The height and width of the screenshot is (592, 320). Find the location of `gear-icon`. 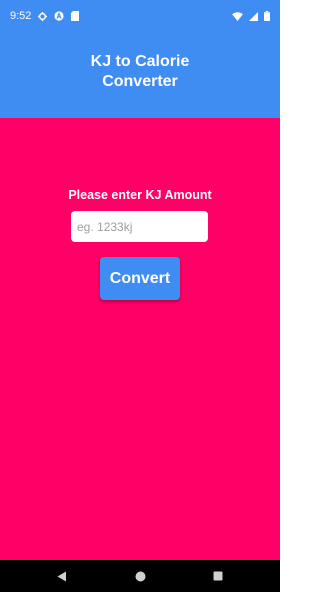

gear-icon is located at coordinates (43, 16).